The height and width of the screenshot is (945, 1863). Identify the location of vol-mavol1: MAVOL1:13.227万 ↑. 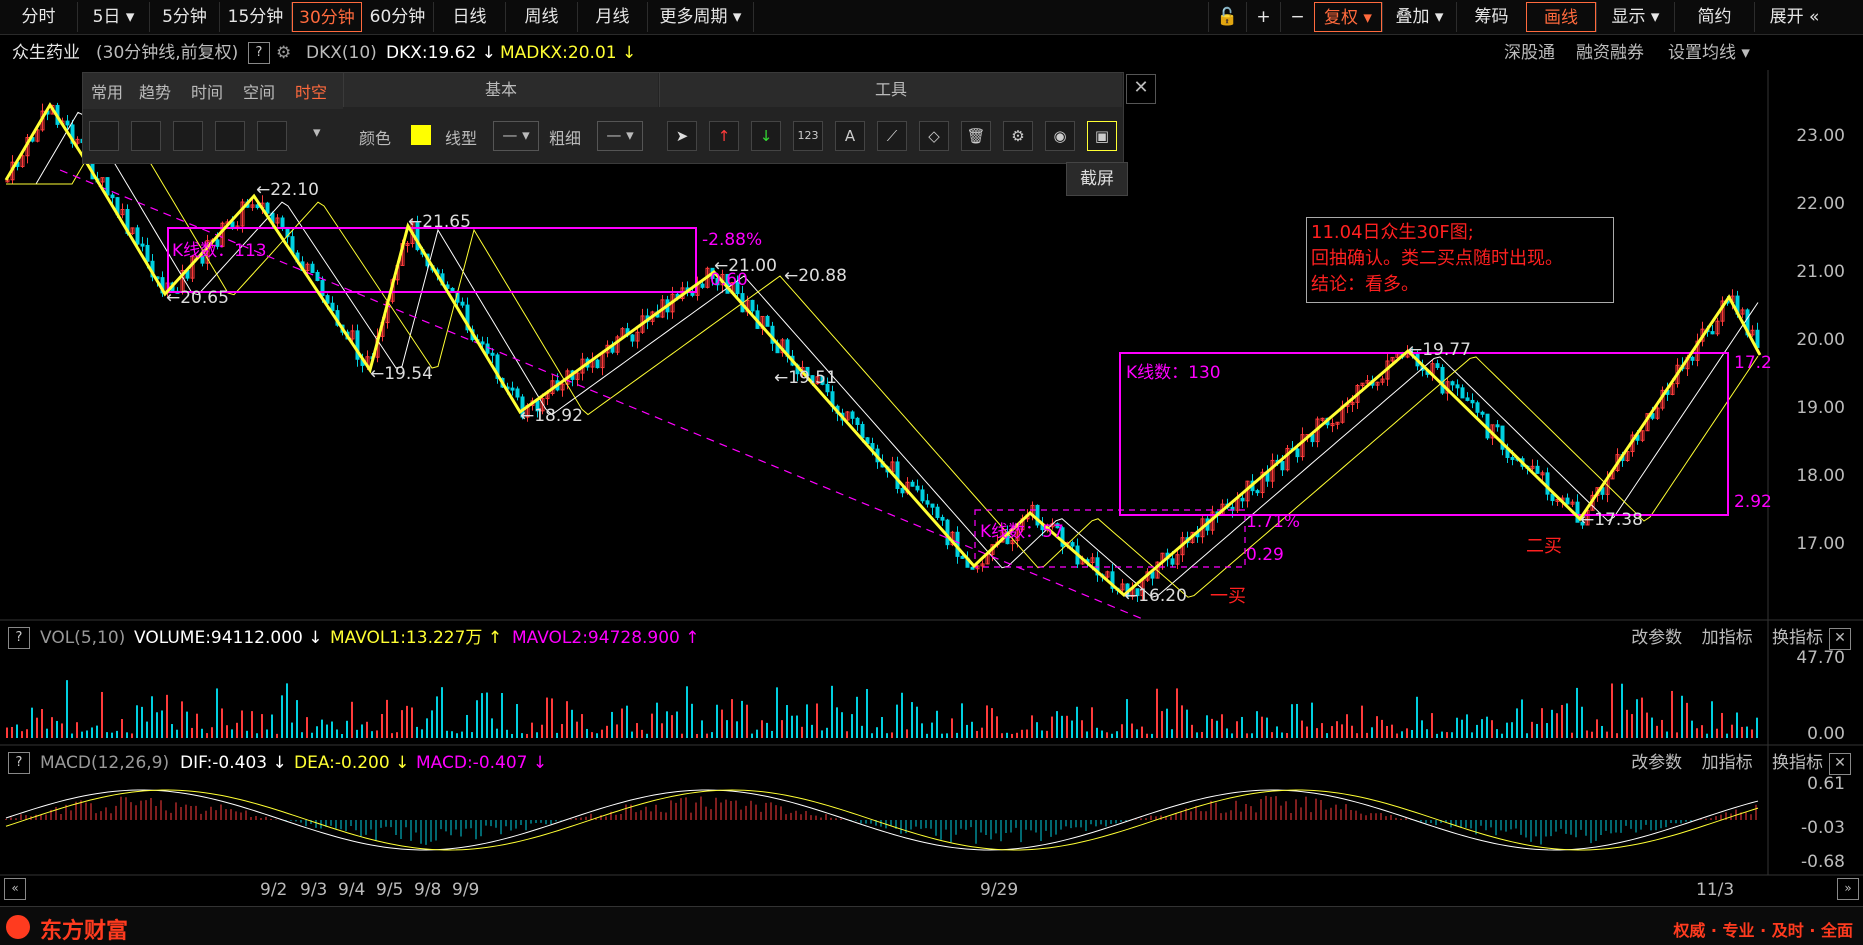
(416, 638).